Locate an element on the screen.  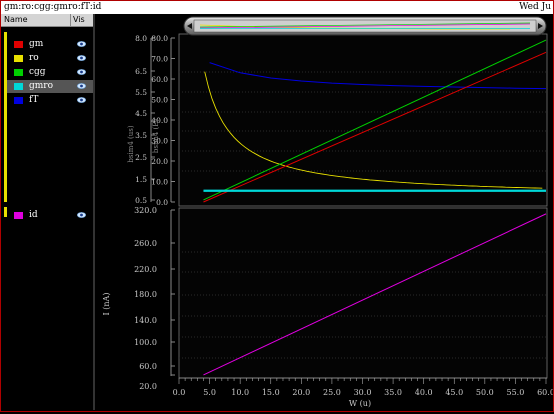
legend-item-gm: gm is located at coordinates (50, 44).